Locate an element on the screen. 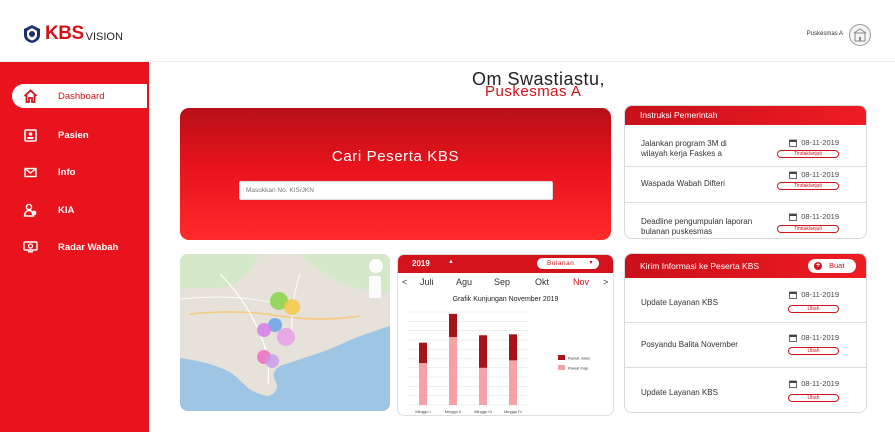 The width and height of the screenshot is (895, 432). logo-text-vision: VISION is located at coordinates (104, 36).